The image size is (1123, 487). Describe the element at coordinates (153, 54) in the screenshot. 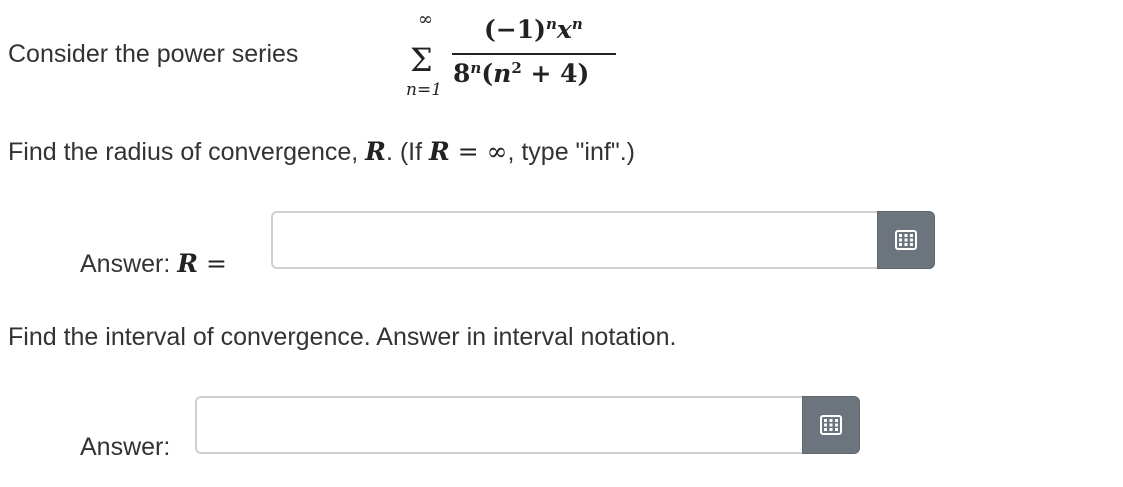

I see `series-intro-text: Consider the power series` at that location.